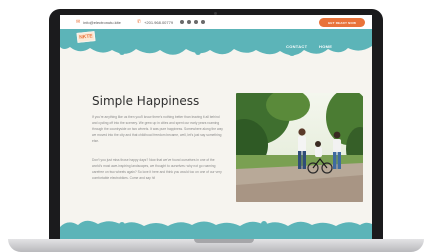 The height and width of the screenshot is (252, 432). I want to click on contact-phone: +201.968.00779, so click(158, 22).